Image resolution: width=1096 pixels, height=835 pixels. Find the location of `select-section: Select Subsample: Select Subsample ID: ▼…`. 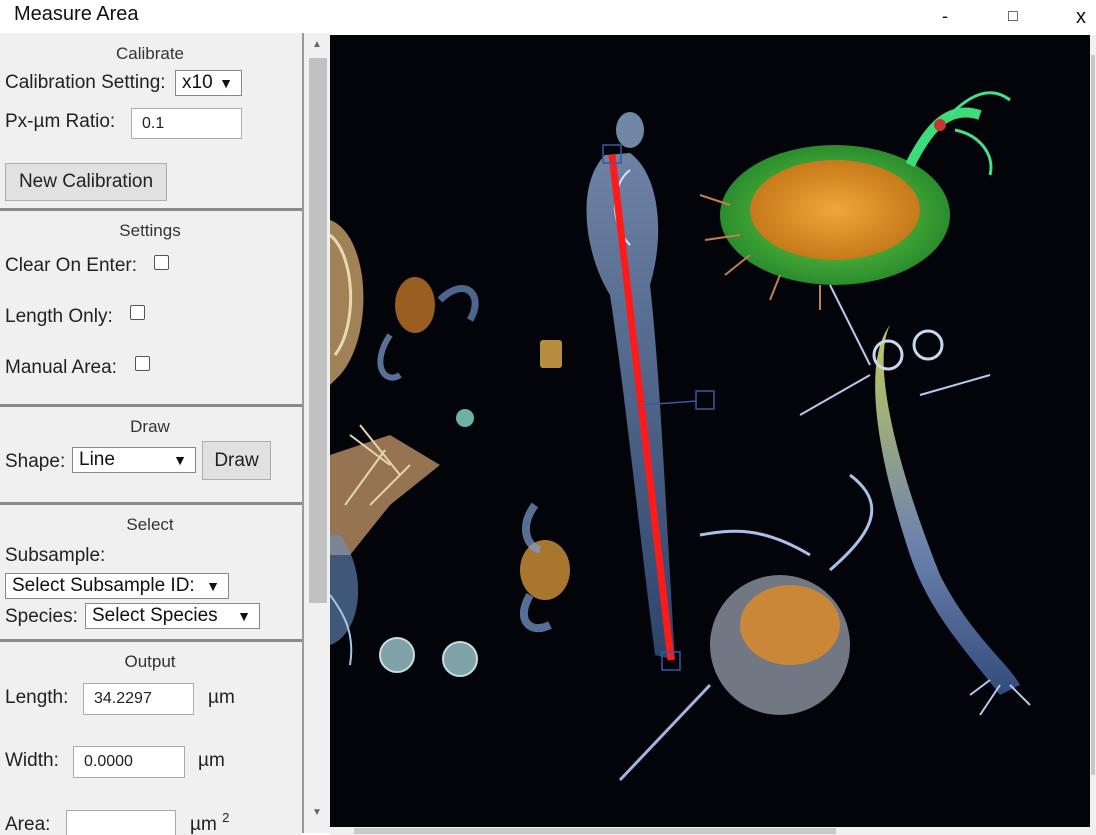

select-section: Select Subsample: Select Subsample ID: ▼… is located at coordinates (151, 572).